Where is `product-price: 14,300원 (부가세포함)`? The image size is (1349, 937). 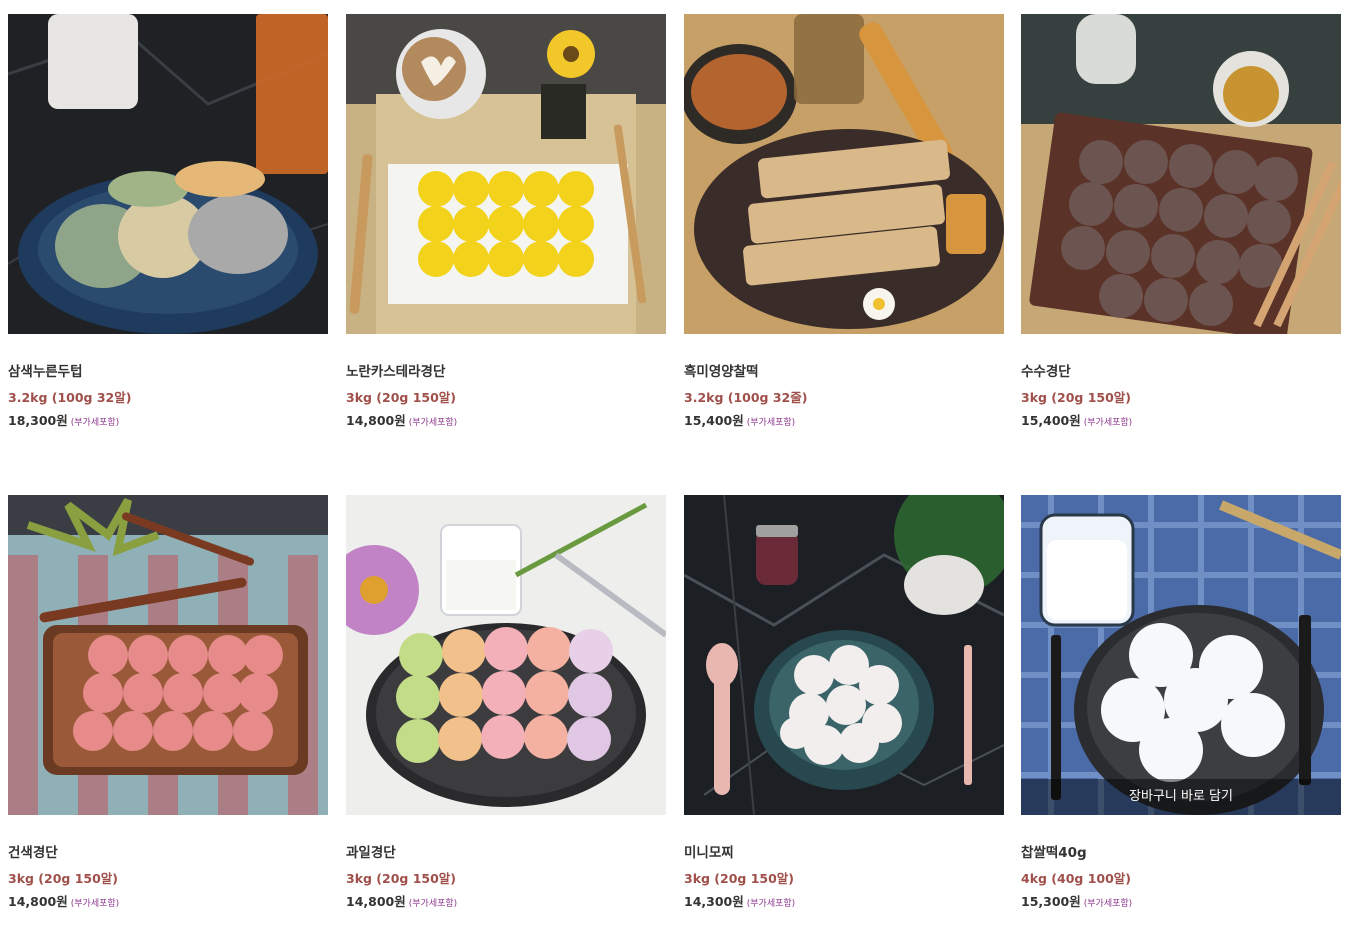
product-price: 14,300원 (부가세포함) is located at coordinates (739, 900).